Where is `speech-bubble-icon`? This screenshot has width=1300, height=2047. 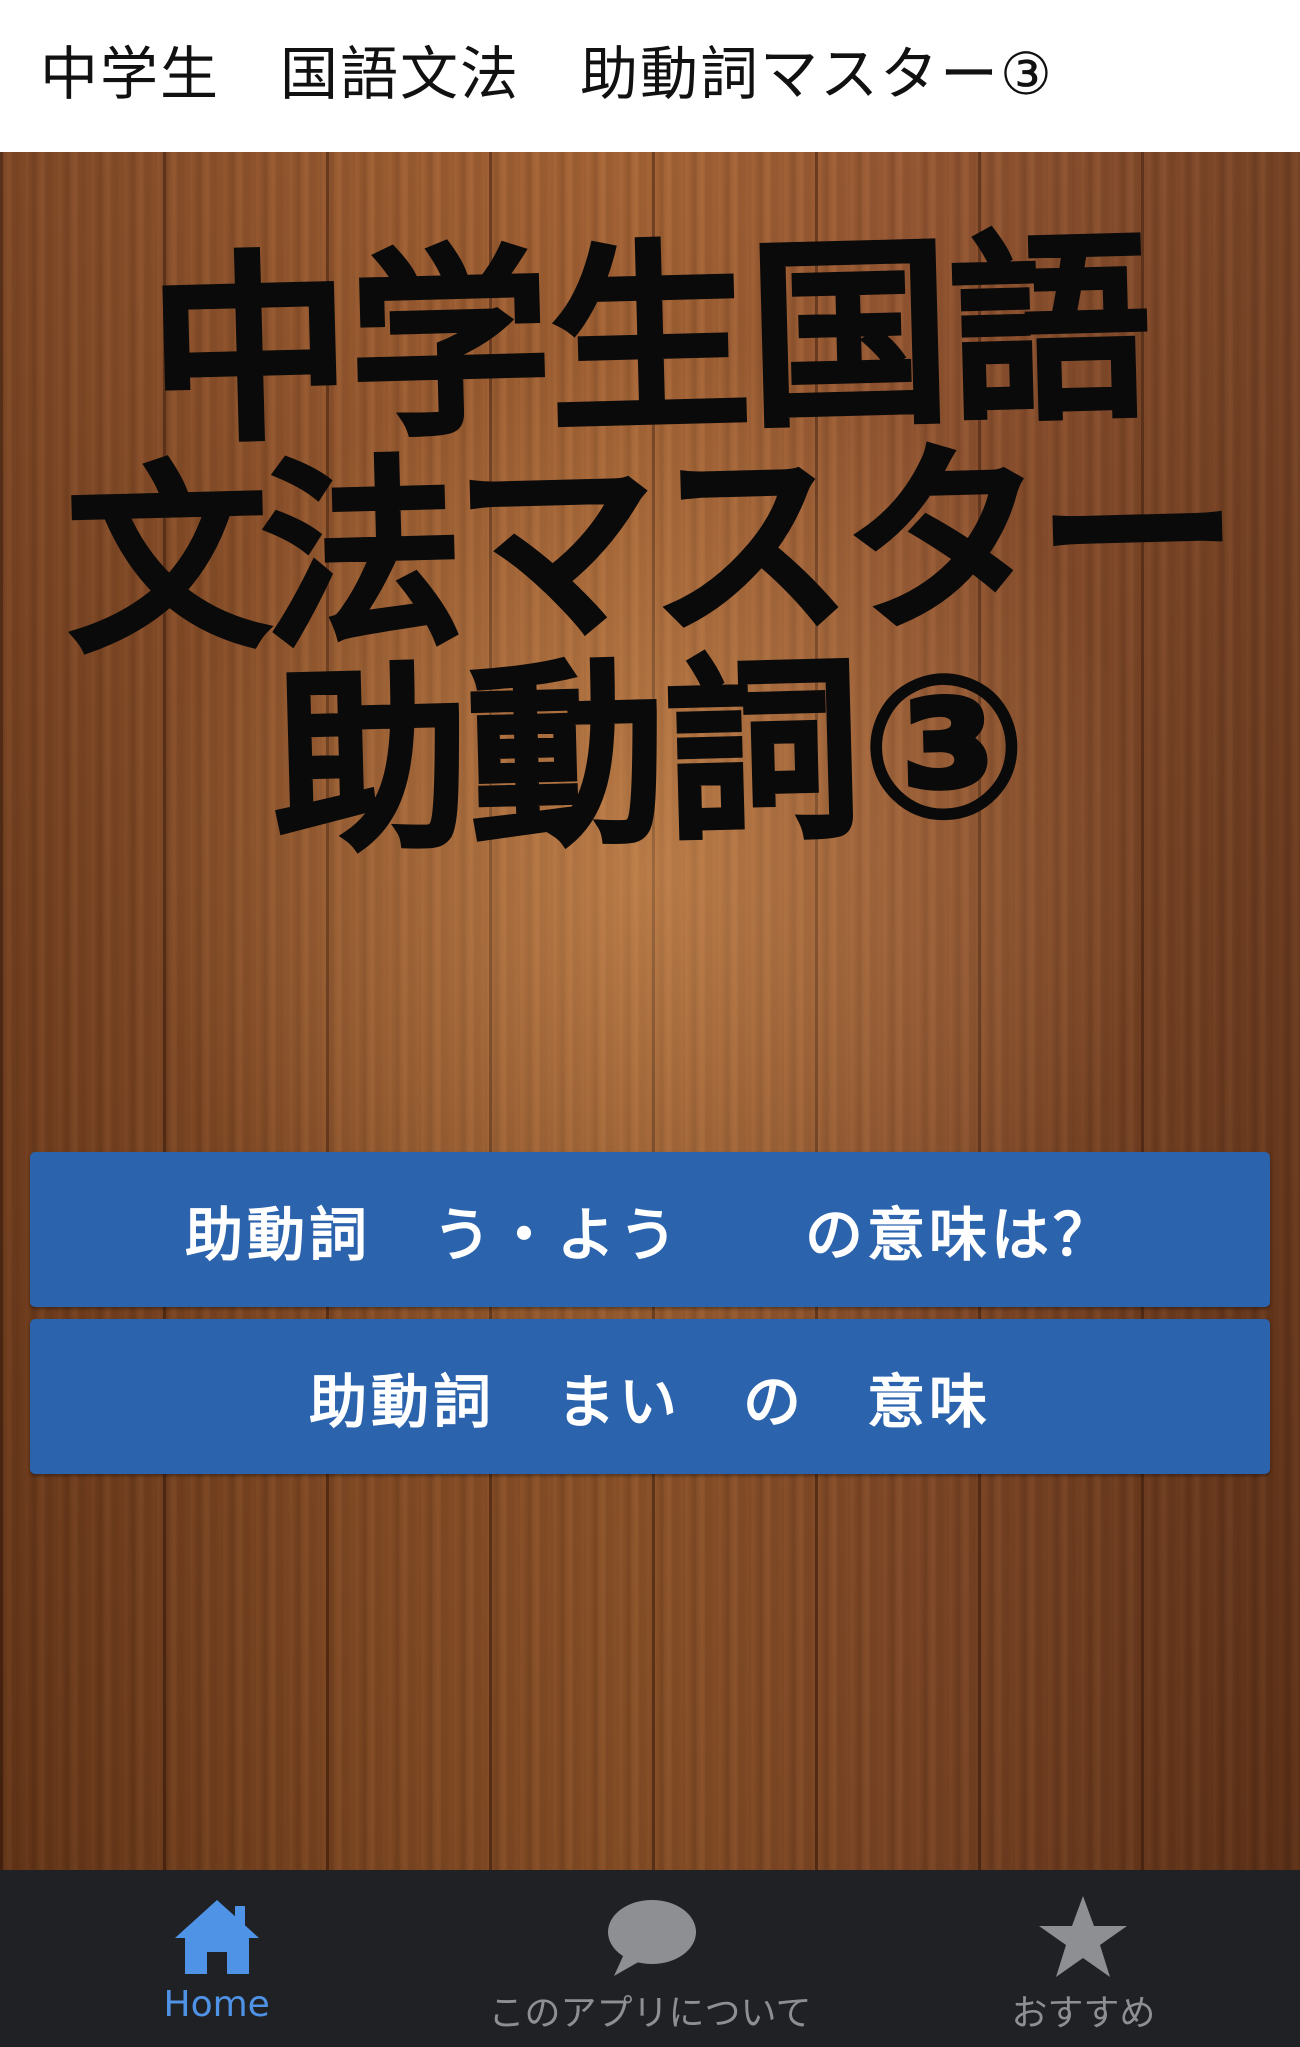
speech-bubble-icon is located at coordinates (651, 1938).